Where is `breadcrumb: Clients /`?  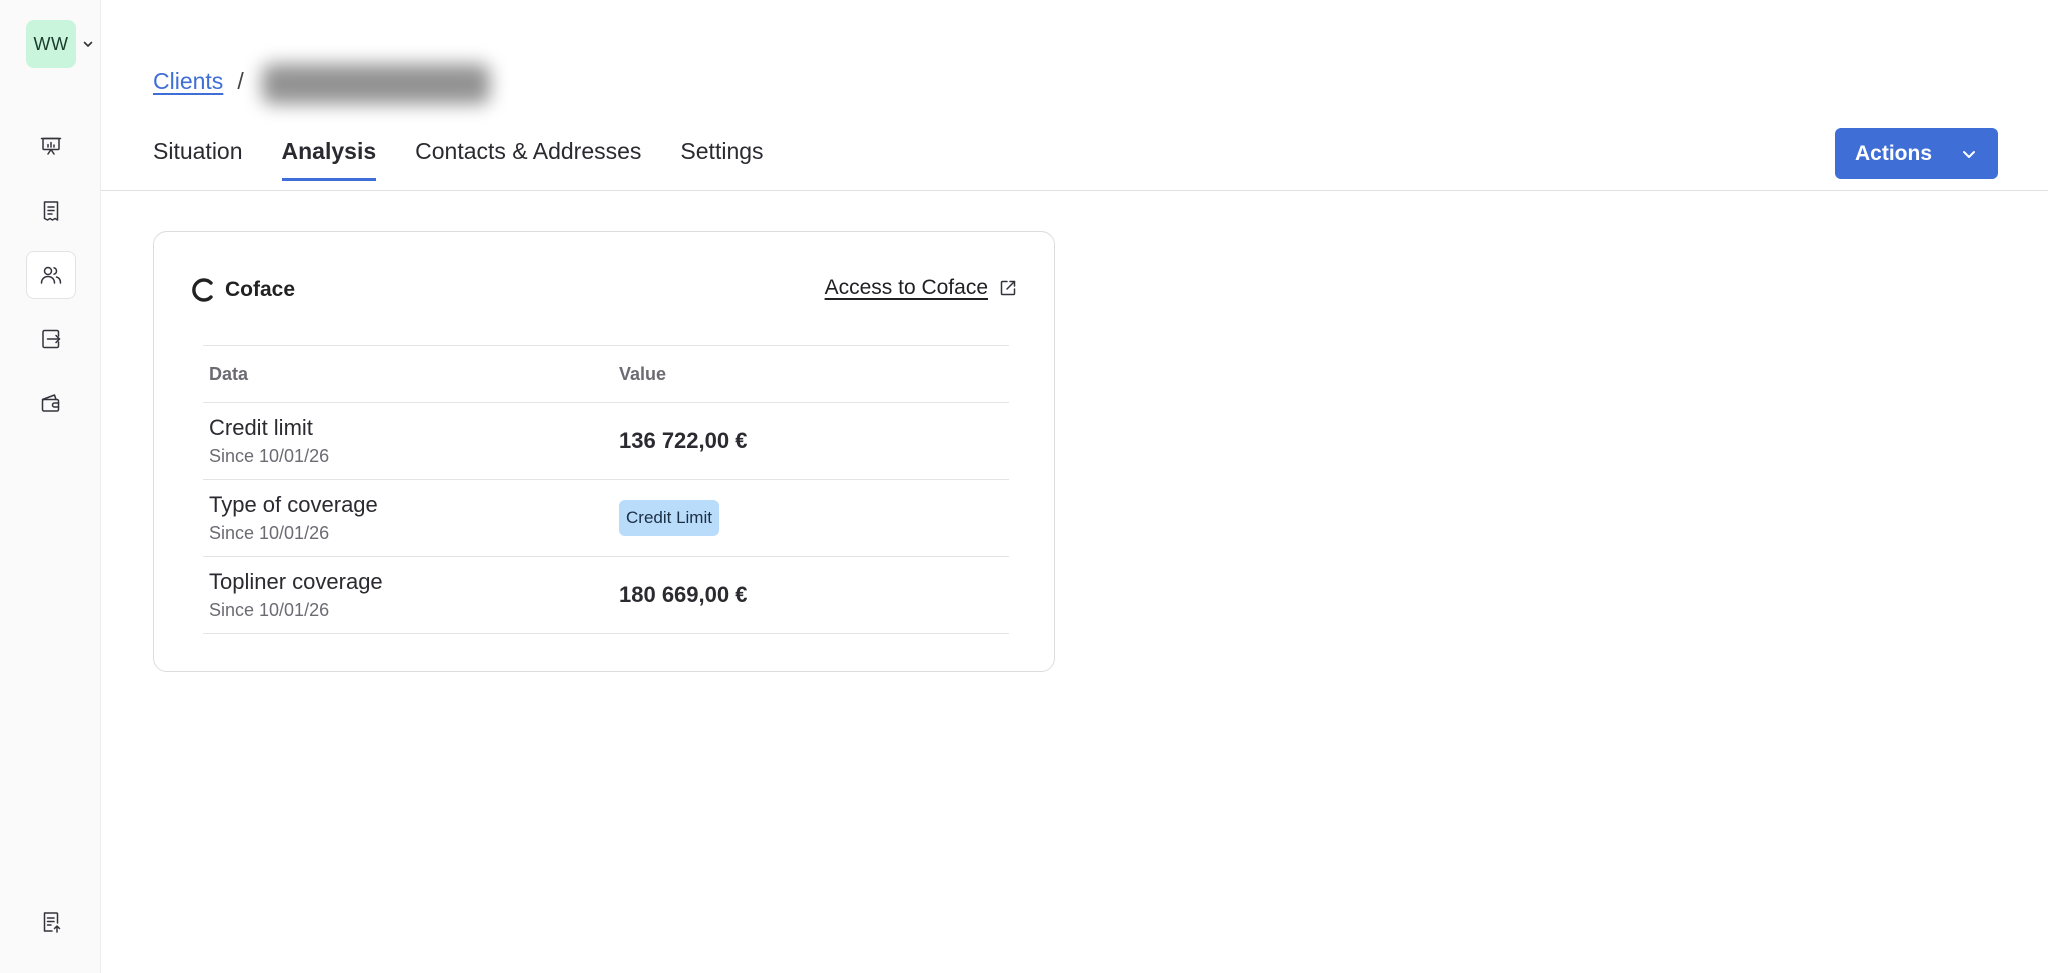 breadcrumb: Clients / is located at coordinates (321, 81).